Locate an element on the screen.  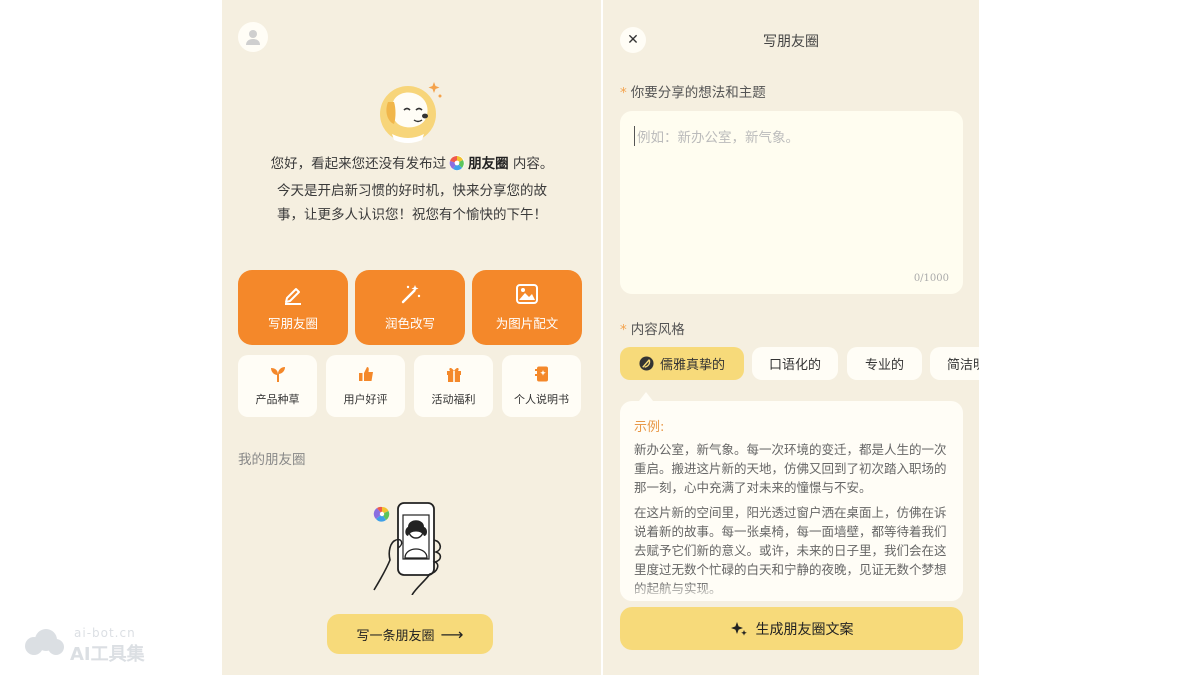
style-chip-label: 专业的 is located at coordinates (884, 365).